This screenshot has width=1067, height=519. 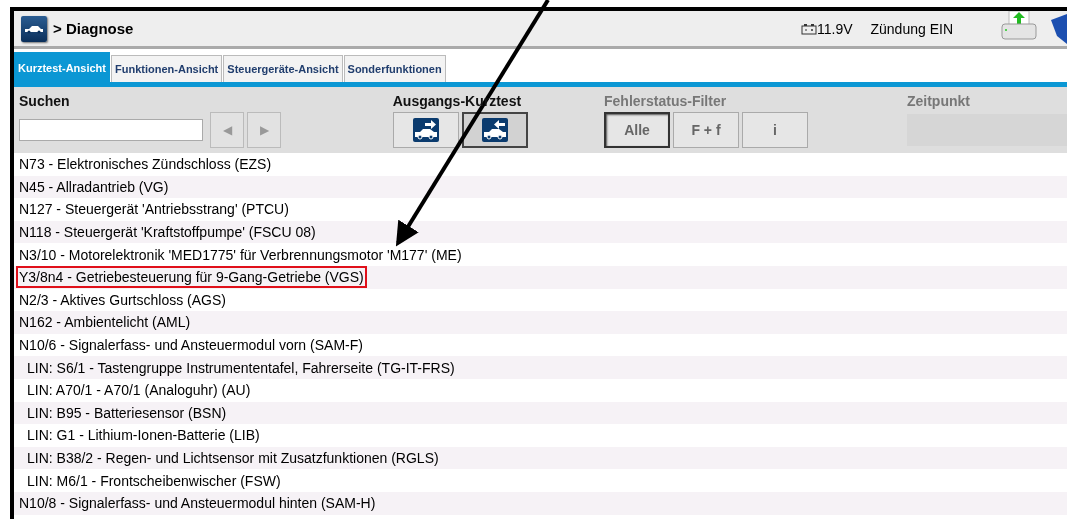 I want to click on car-in-icon, so click(x=494, y=130).